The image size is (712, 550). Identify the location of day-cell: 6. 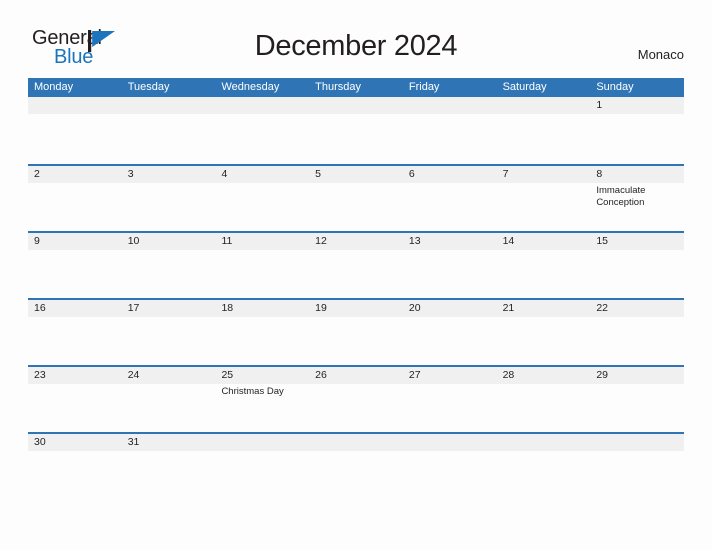
(450, 198).